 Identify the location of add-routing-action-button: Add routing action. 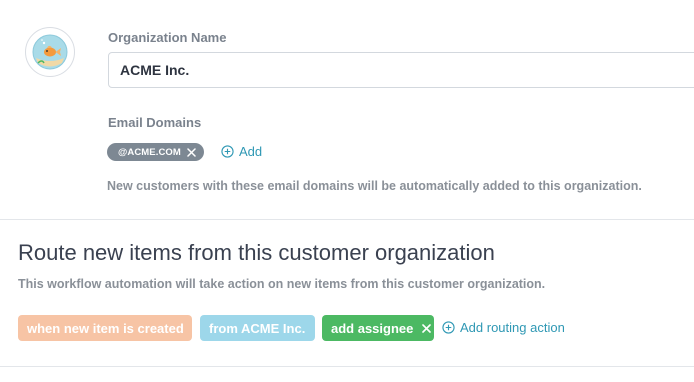
(503, 327).